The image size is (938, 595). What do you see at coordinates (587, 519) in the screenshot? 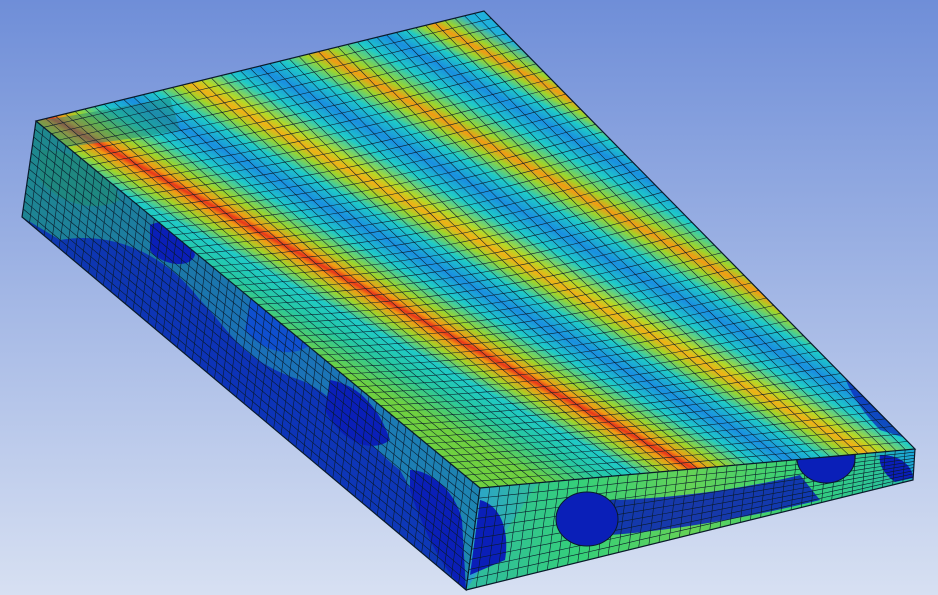
I see `cooling-hole-left` at bounding box center [587, 519].